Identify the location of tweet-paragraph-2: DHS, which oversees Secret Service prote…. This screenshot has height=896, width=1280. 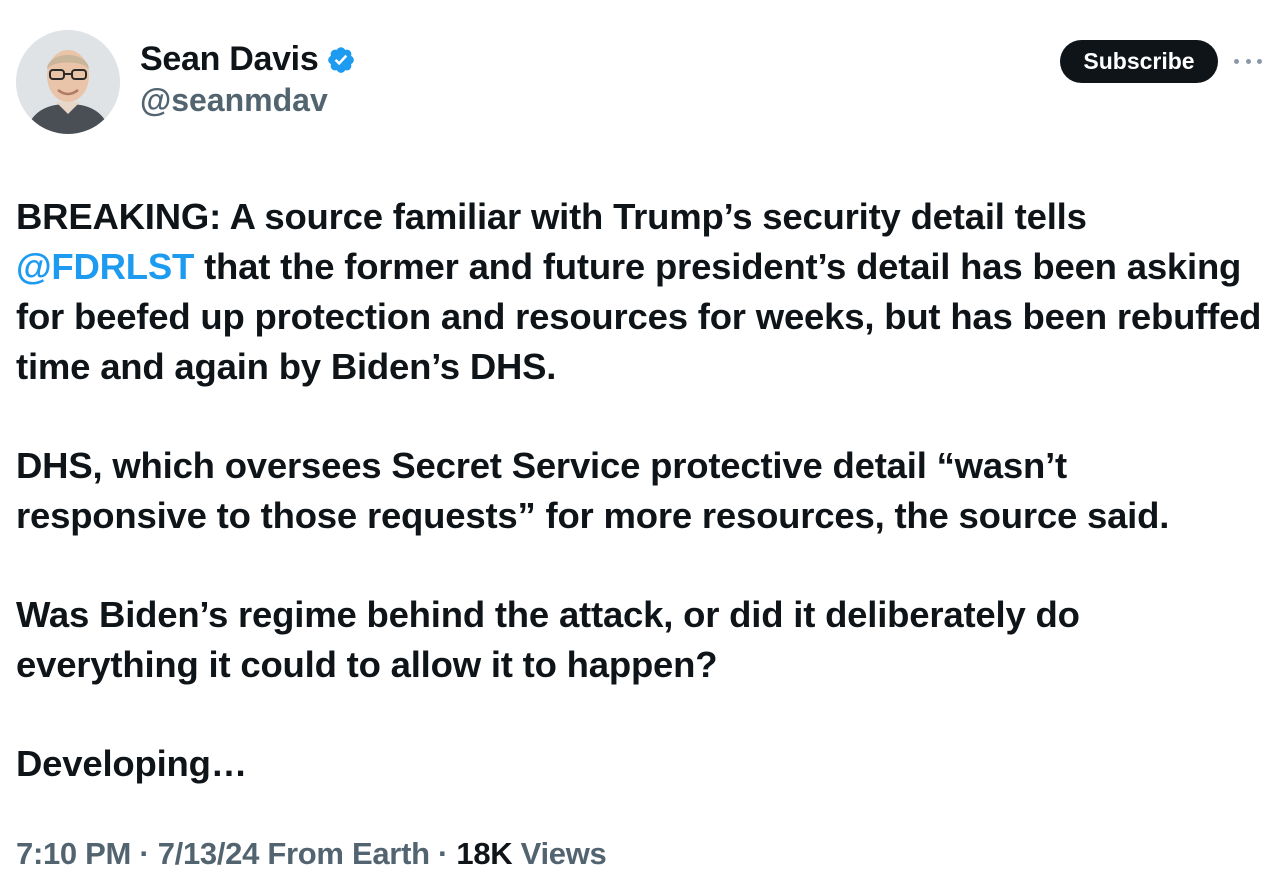
(593, 490).